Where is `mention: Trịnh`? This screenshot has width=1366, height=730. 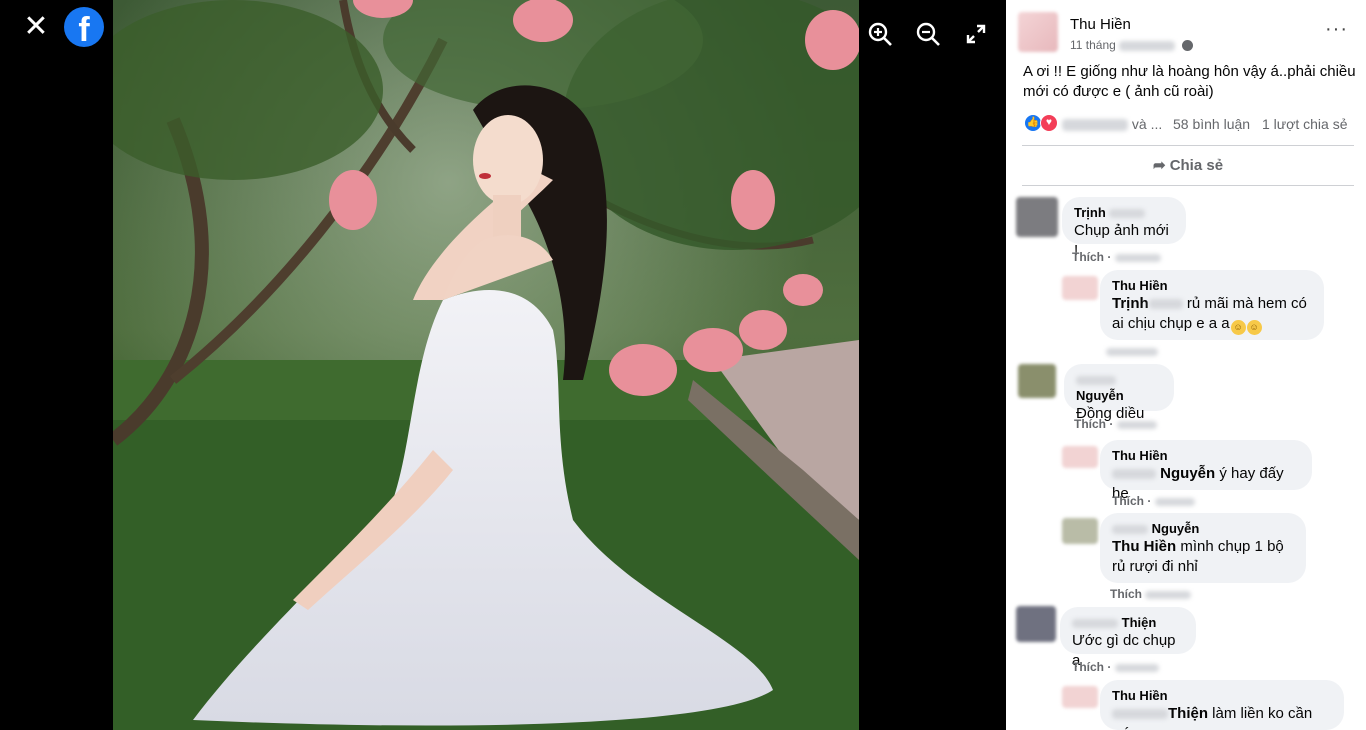 mention: Trịnh is located at coordinates (1130, 303).